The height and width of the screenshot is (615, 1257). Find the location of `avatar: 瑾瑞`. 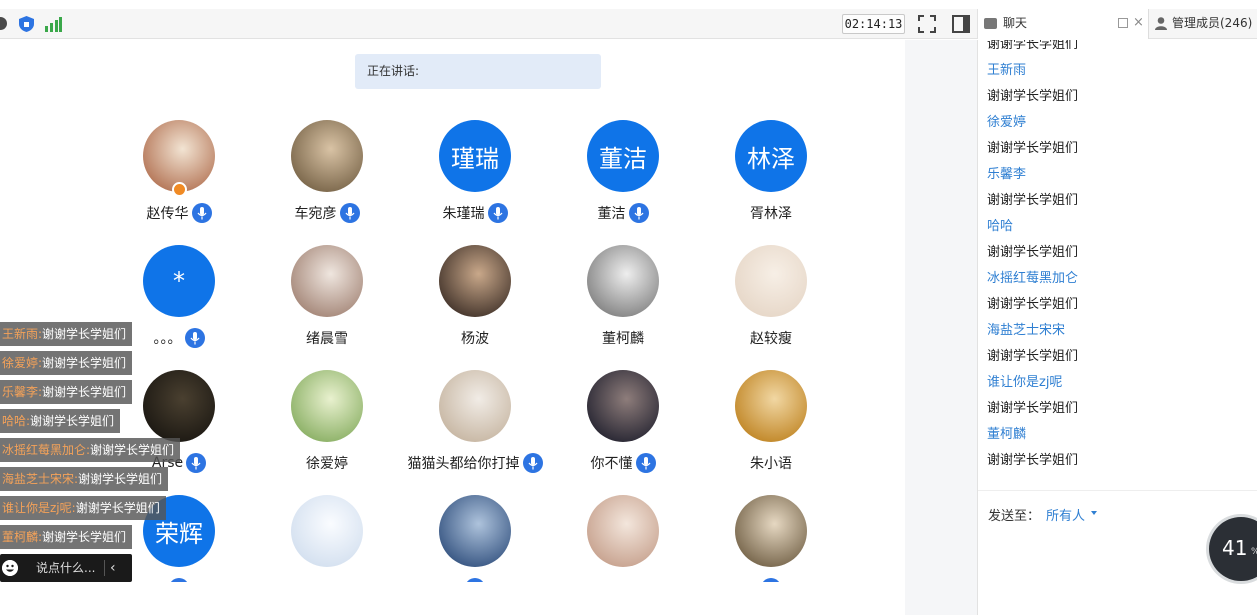

avatar: 瑾瑞 is located at coordinates (475, 156).